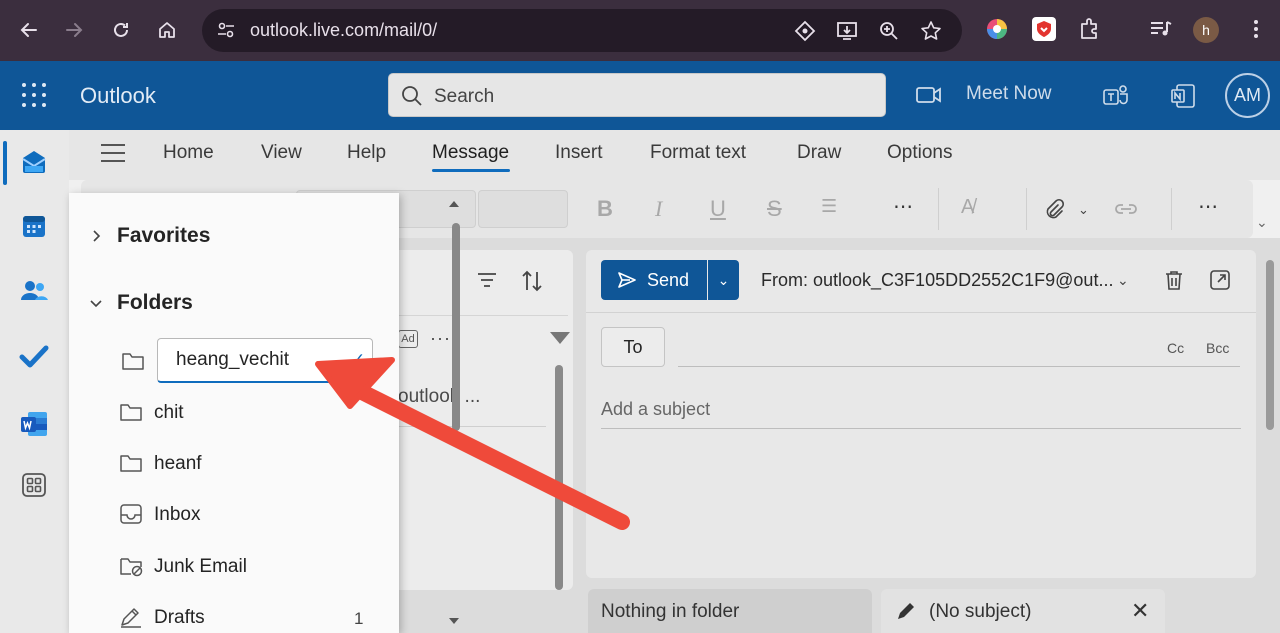  What do you see at coordinates (829, 206) in the screenshot?
I see `line-spacing-icon: ☰` at bounding box center [829, 206].